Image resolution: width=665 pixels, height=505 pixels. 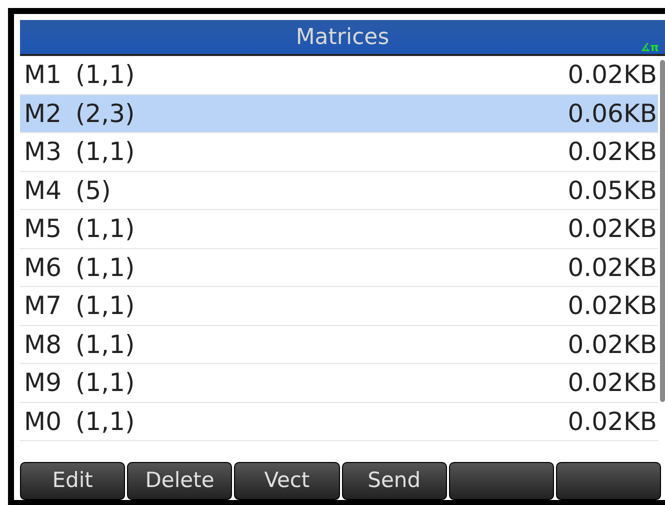 I want to click on matrix-row: M0 (1,1) 0.02KB, so click(x=339, y=421).